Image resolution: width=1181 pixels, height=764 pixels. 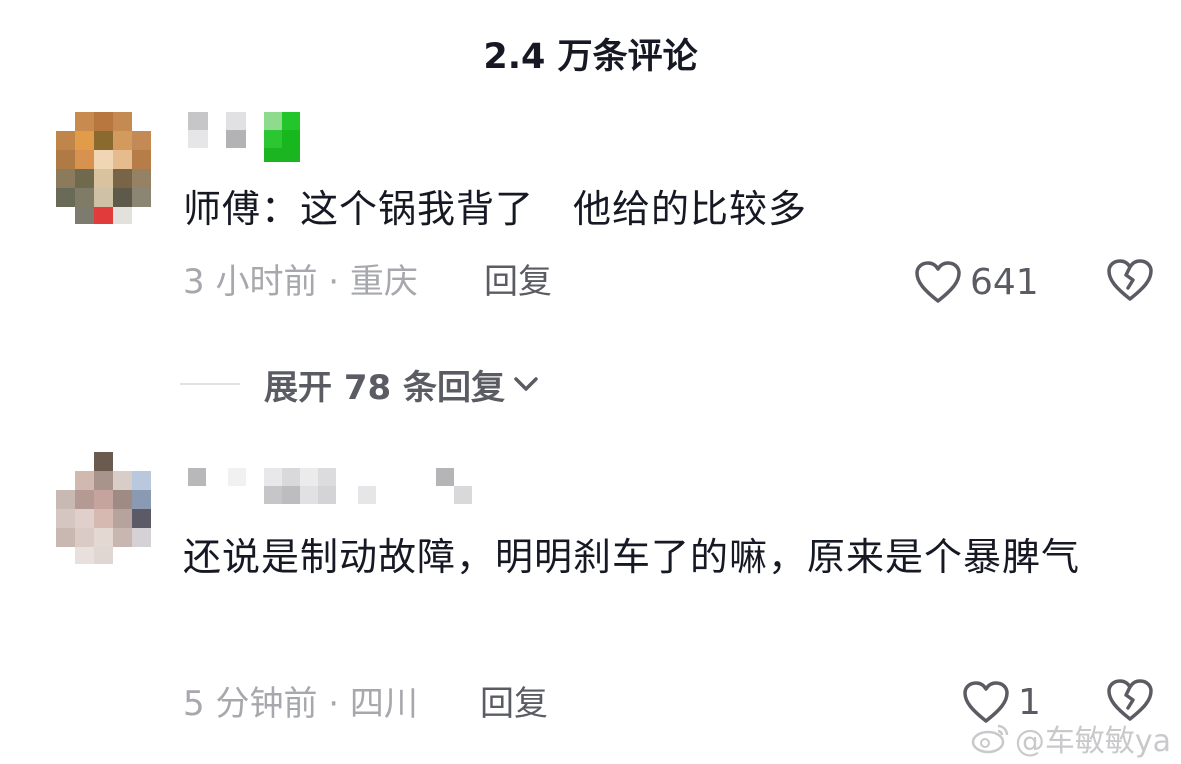 What do you see at coordinates (495, 209) in the screenshot?
I see `comment-text: 师傅：这个锅我背了 他给的比较多` at bounding box center [495, 209].